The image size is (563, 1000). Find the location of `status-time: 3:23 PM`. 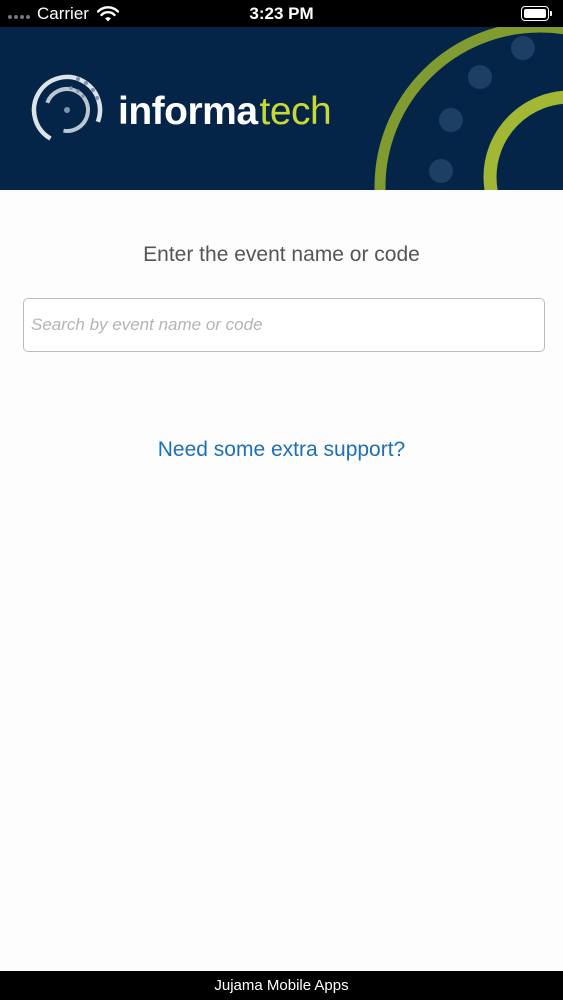

status-time: 3:23 PM is located at coordinates (281, 13).